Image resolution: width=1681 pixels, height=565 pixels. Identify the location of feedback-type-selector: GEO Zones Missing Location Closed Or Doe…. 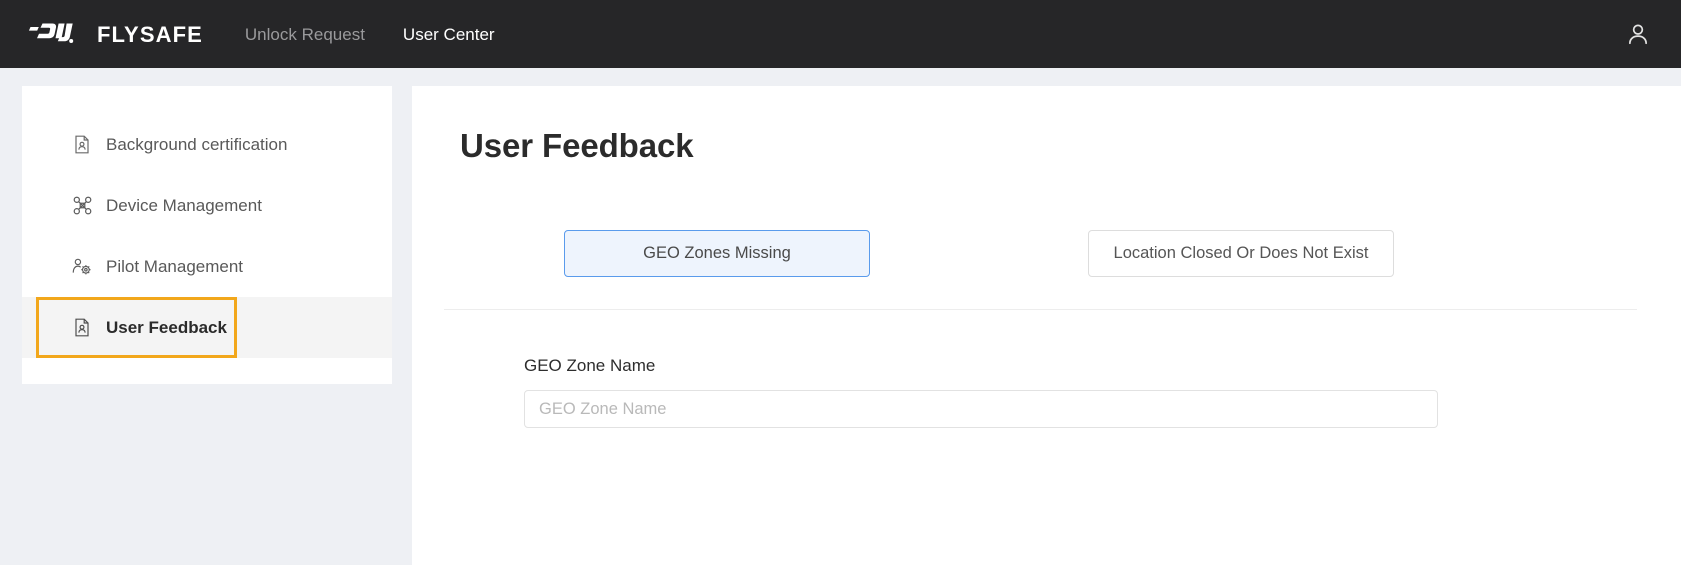
(1044, 254).